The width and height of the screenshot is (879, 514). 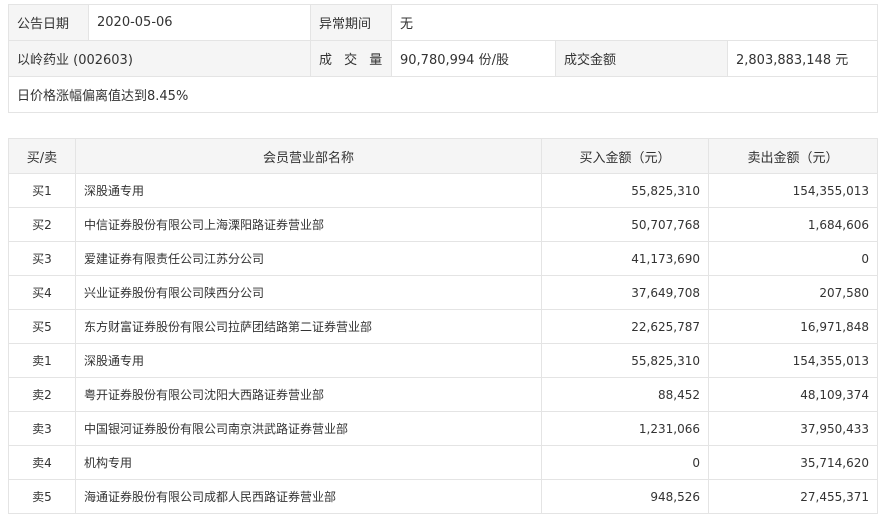 What do you see at coordinates (625, 496) in the screenshot?
I see `row-buy-amount: 948,526` at bounding box center [625, 496].